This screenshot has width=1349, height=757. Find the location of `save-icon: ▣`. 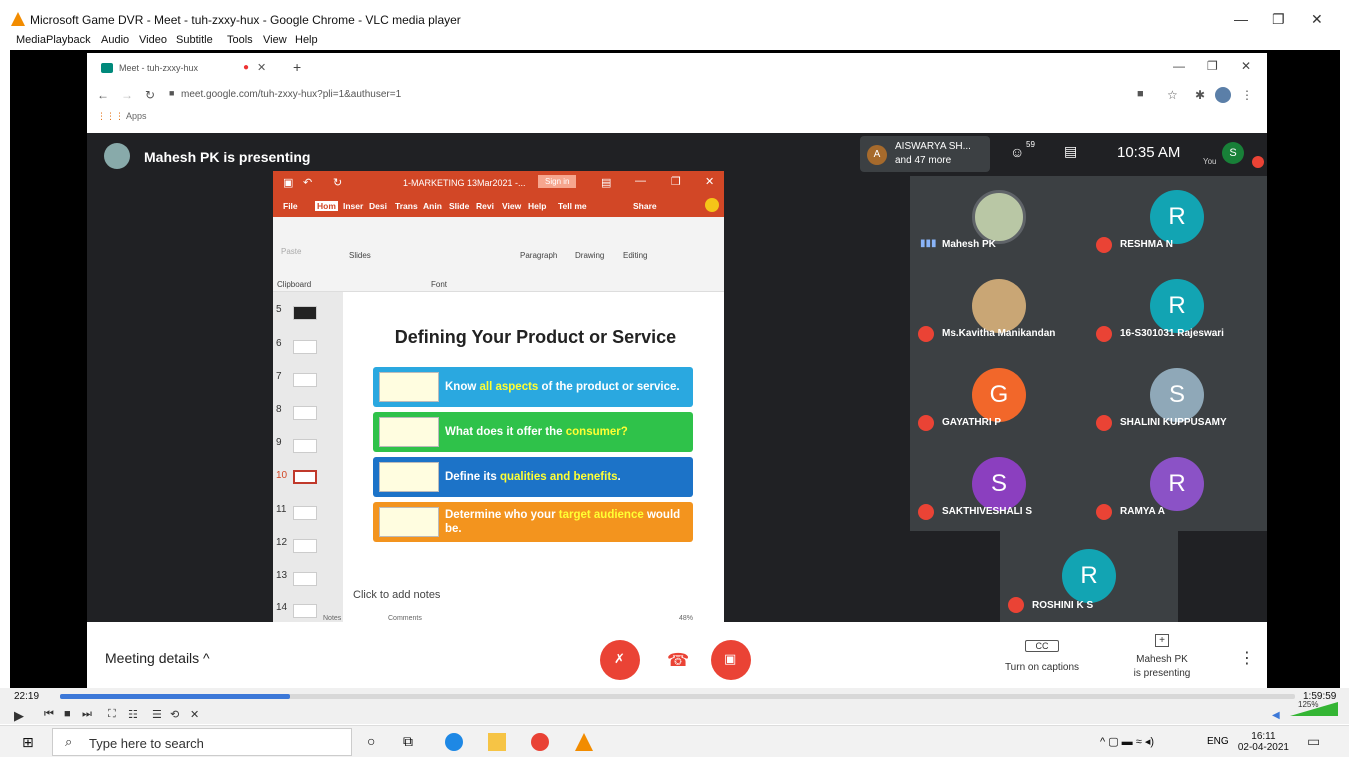

save-icon: ▣ is located at coordinates (288, 182).